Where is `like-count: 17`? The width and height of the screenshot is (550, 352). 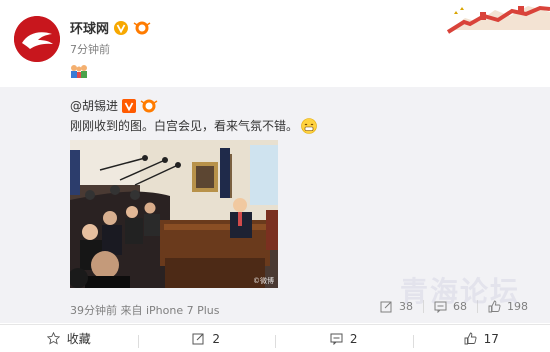
like-count: 17 is located at coordinates (491, 338).